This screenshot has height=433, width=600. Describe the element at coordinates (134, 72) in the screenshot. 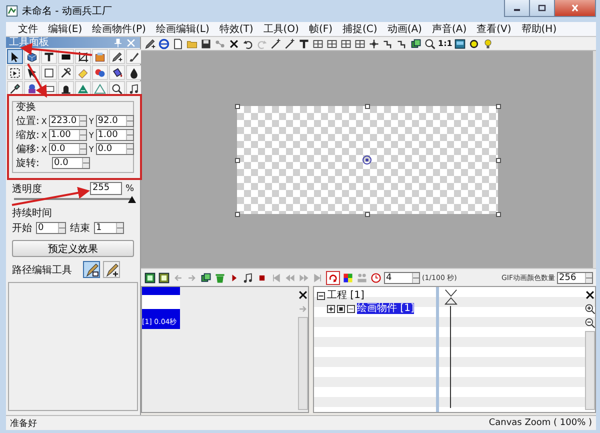

I see `droplet-icon` at that location.